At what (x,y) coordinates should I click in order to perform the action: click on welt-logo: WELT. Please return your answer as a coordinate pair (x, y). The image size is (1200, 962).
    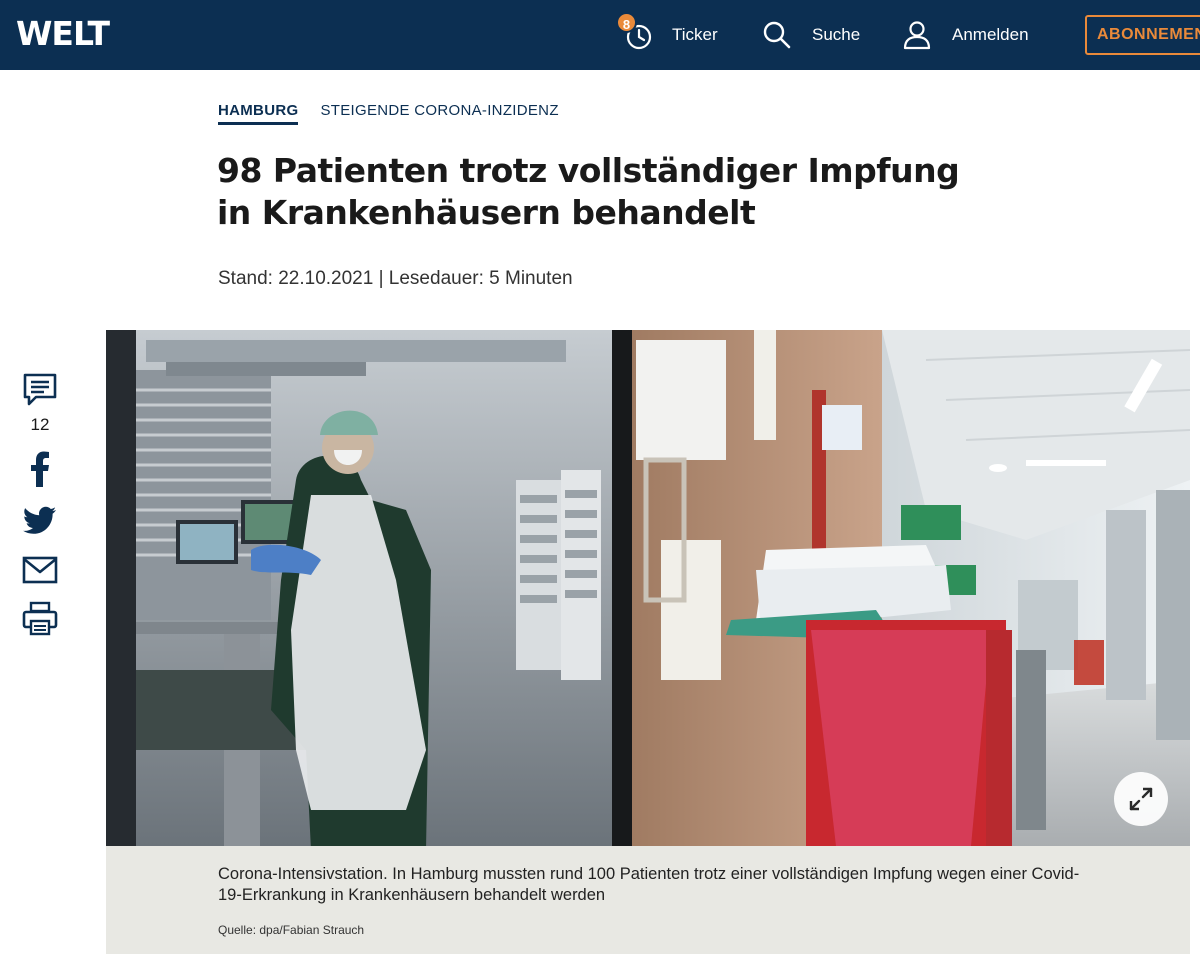
    Looking at the image, I should click on (63, 33).